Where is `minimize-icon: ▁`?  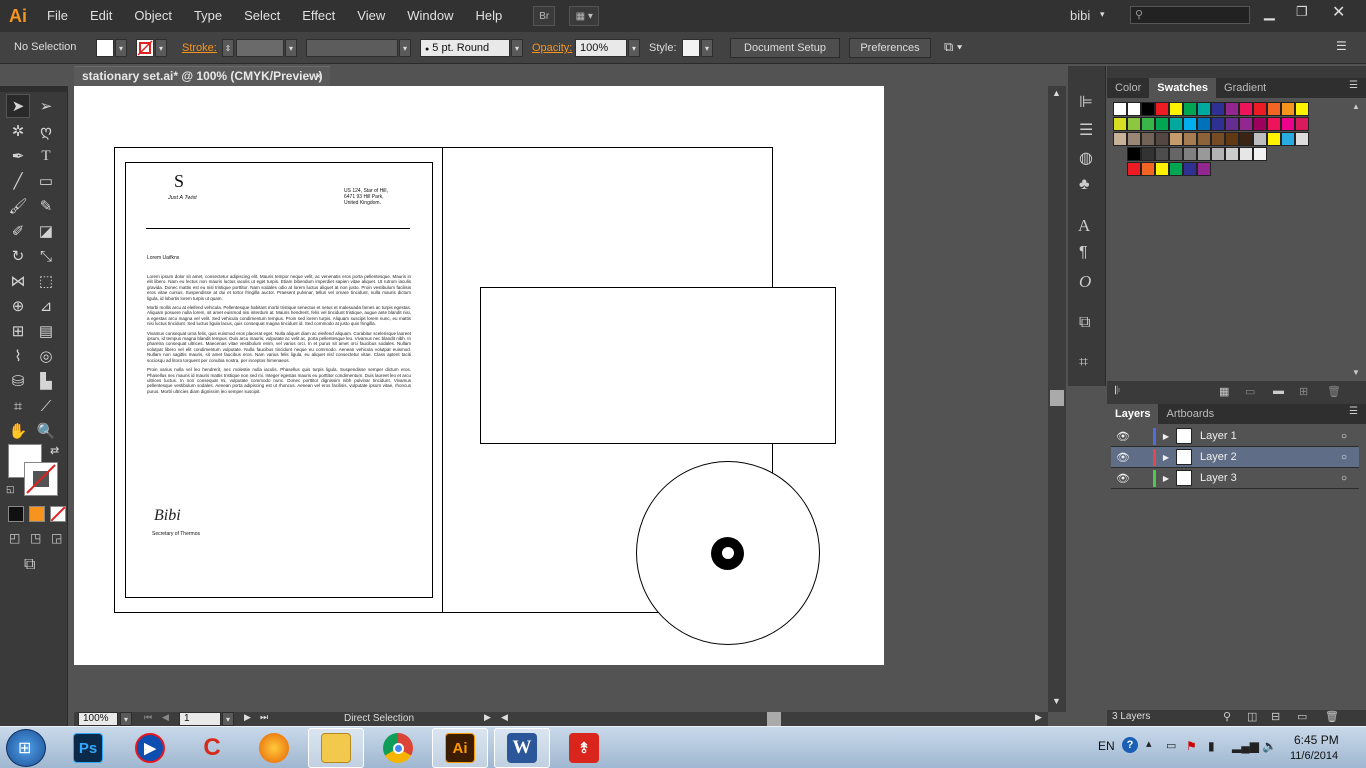 minimize-icon: ▁ is located at coordinates (1269, 12).